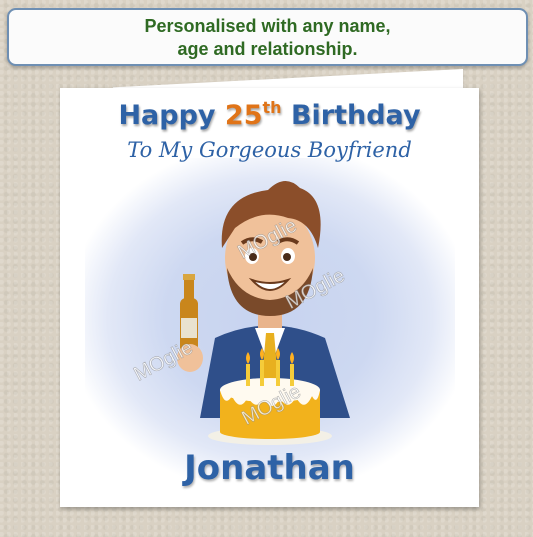 The height and width of the screenshot is (537, 533). Describe the element at coordinates (267, 49) in the screenshot. I see `banner-line-2: age and relationship.` at that location.